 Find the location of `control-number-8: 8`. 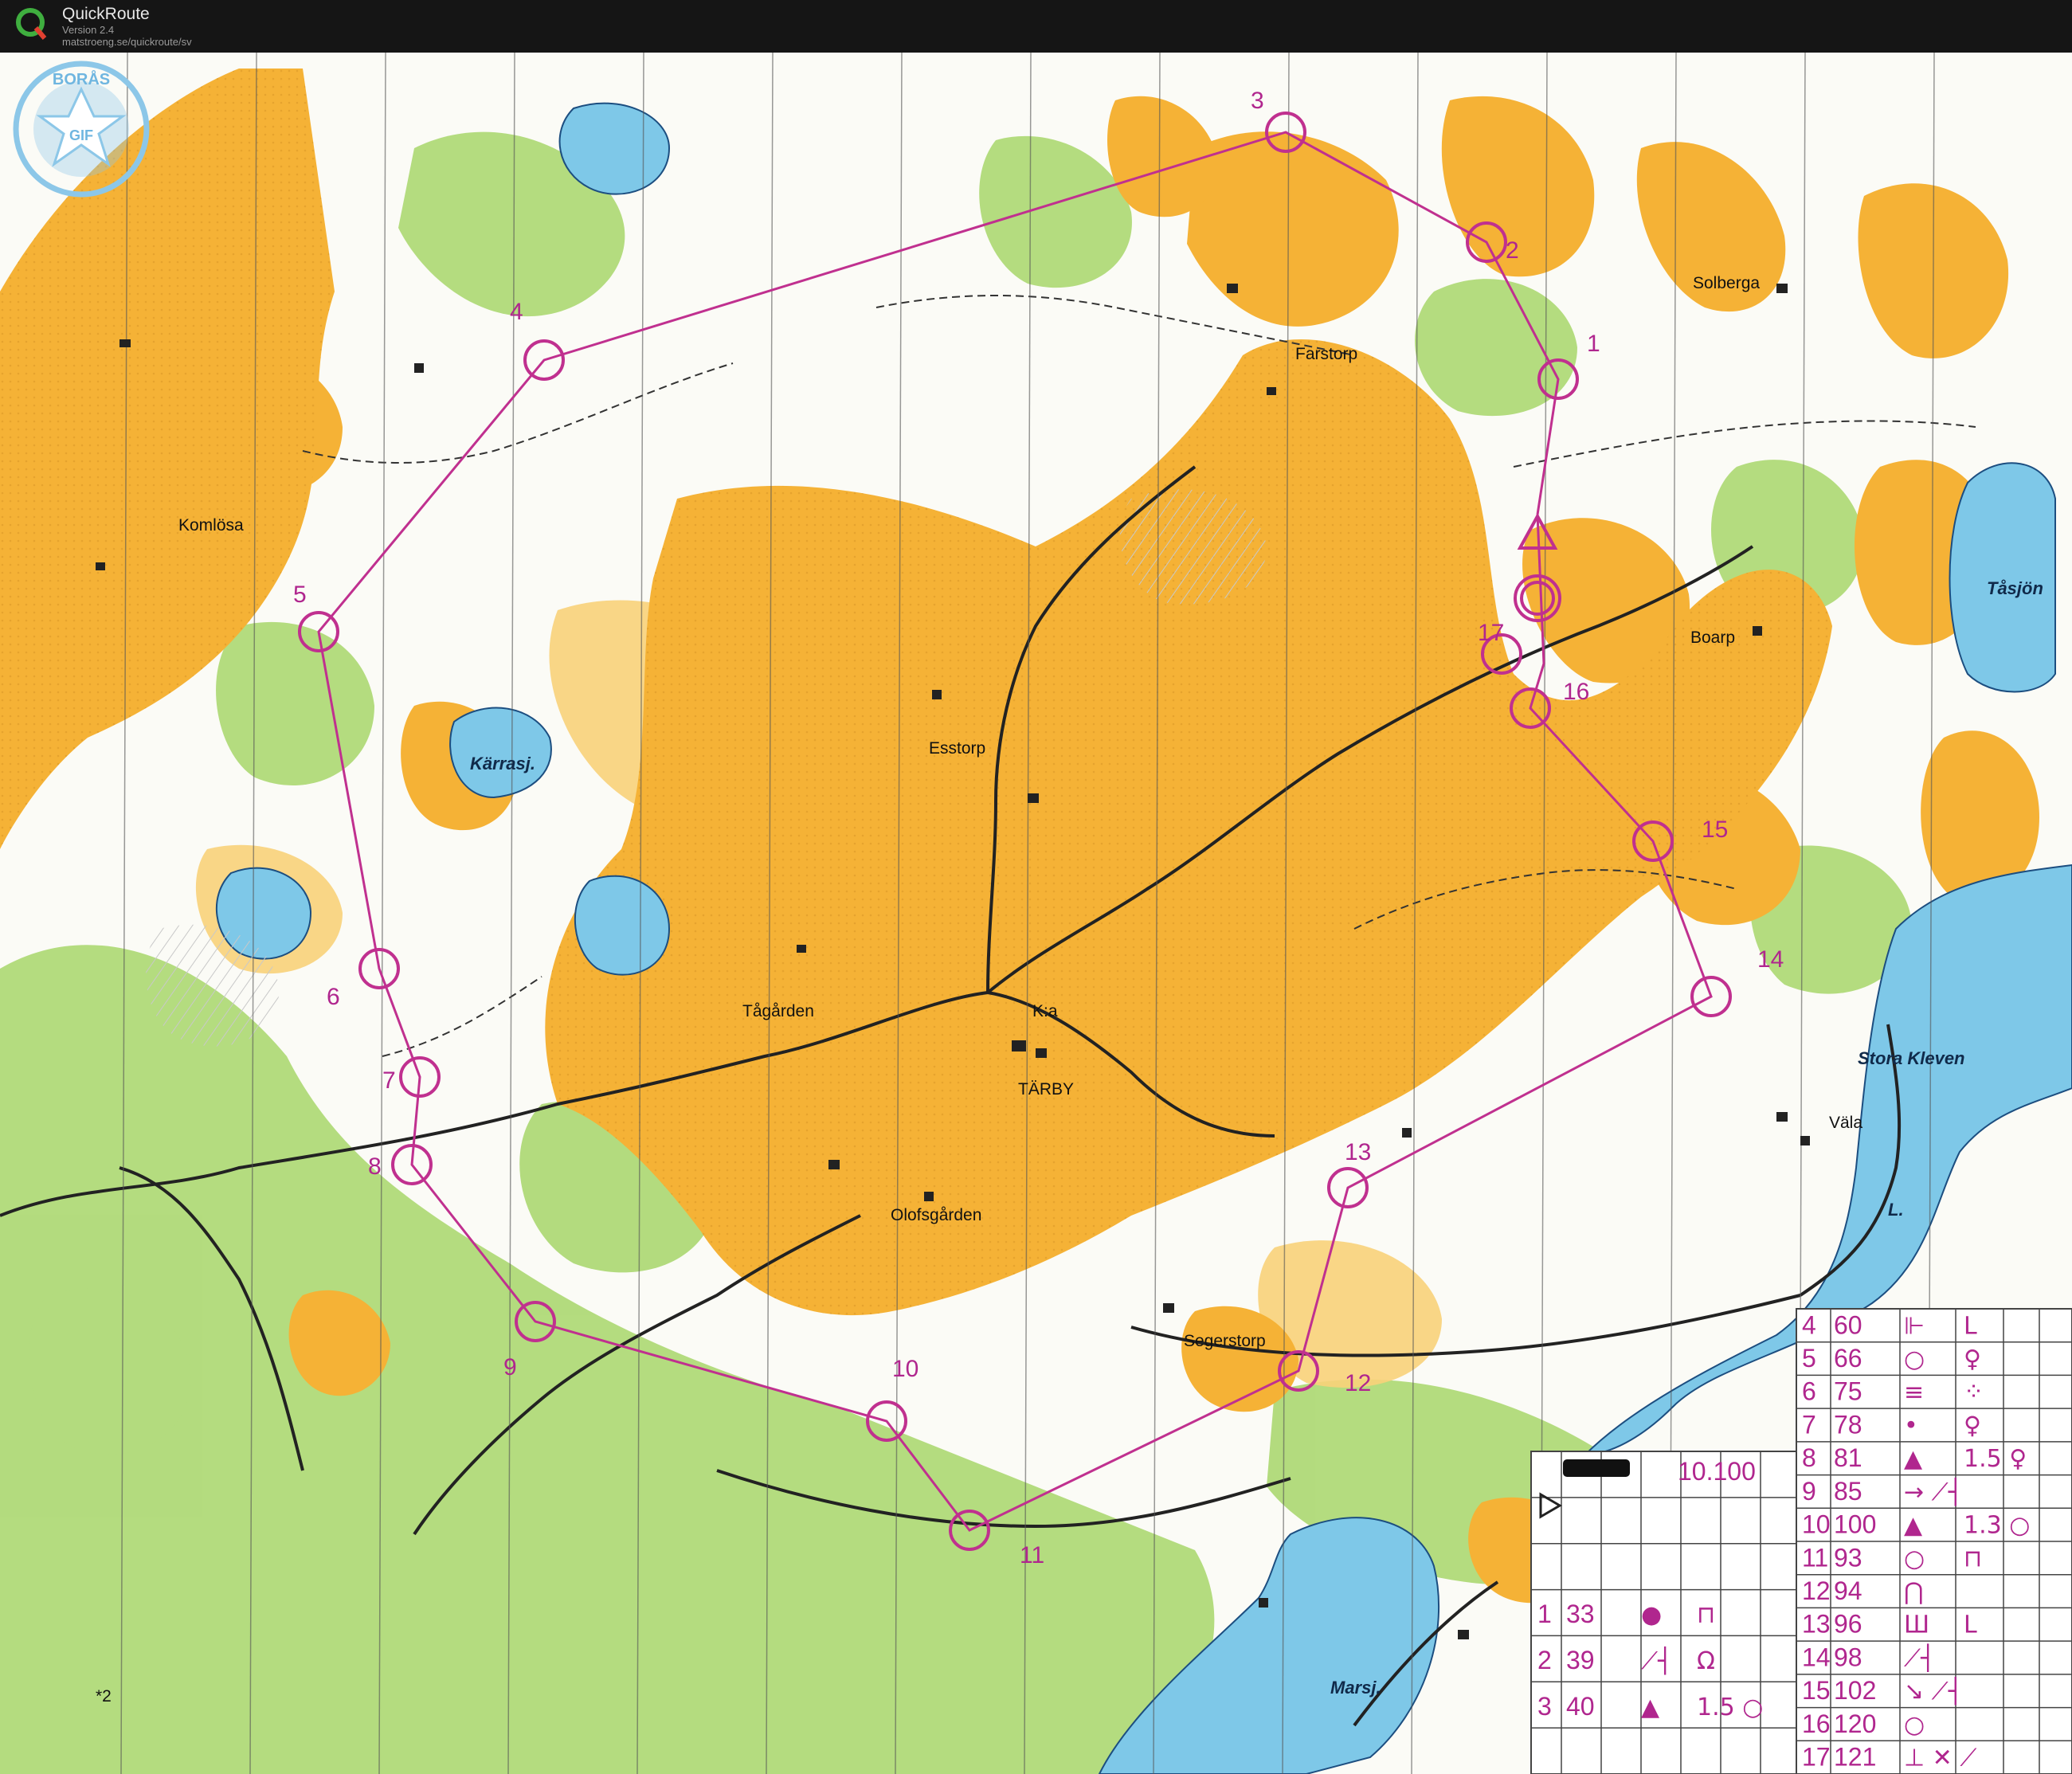

control-number-8: 8 is located at coordinates (375, 1166).